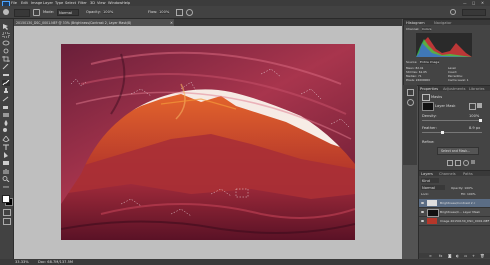 The image size is (490, 265). Describe the element at coordinates (48, 3) in the screenshot. I see `menu-layer: Layer` at that location.